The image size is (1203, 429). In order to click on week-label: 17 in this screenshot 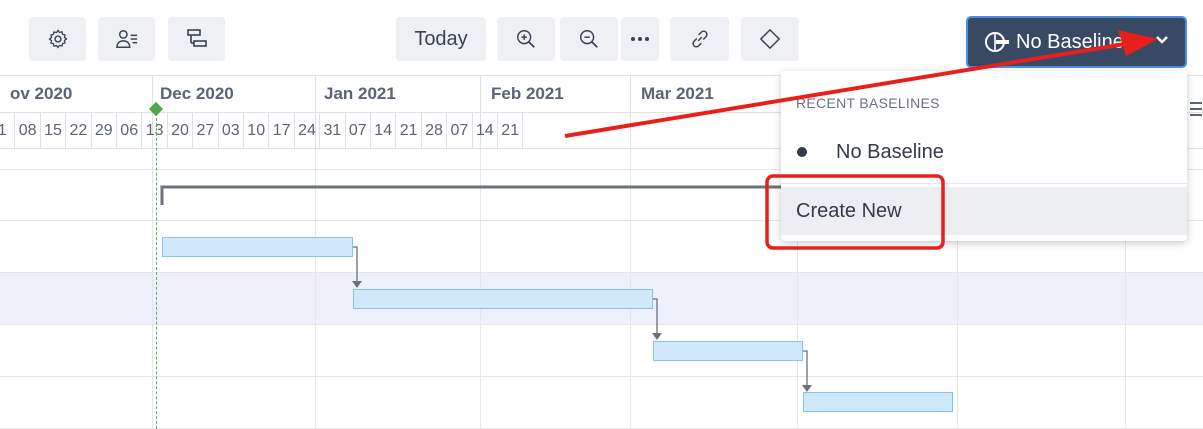, I will do `click(282, 131)`.